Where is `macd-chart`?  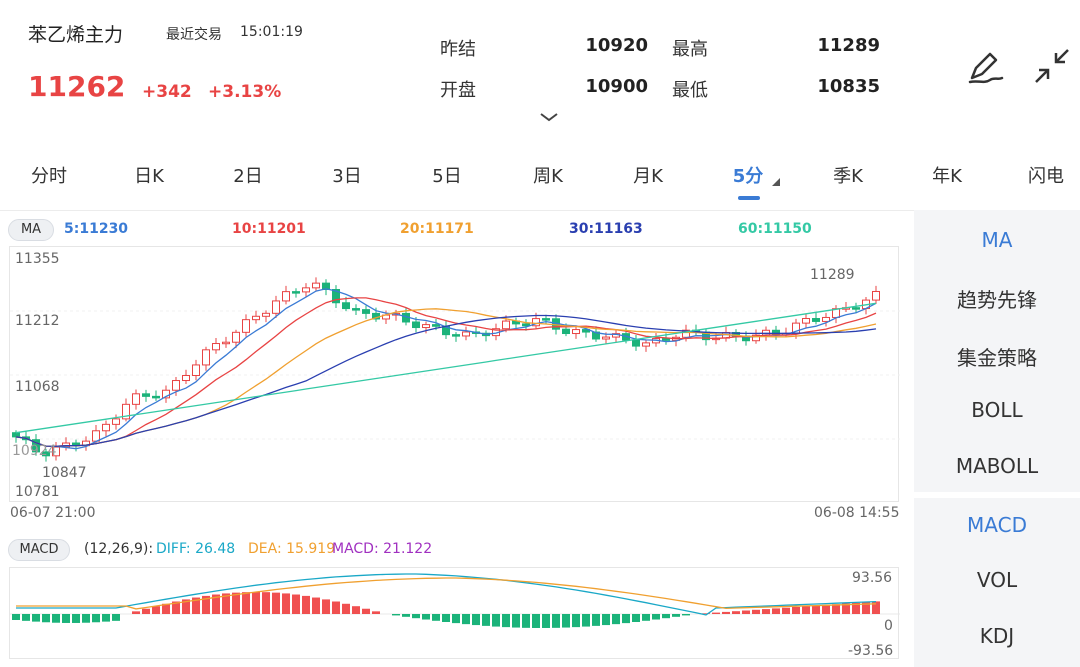
macd-chart is located at coordinates (454, 613).